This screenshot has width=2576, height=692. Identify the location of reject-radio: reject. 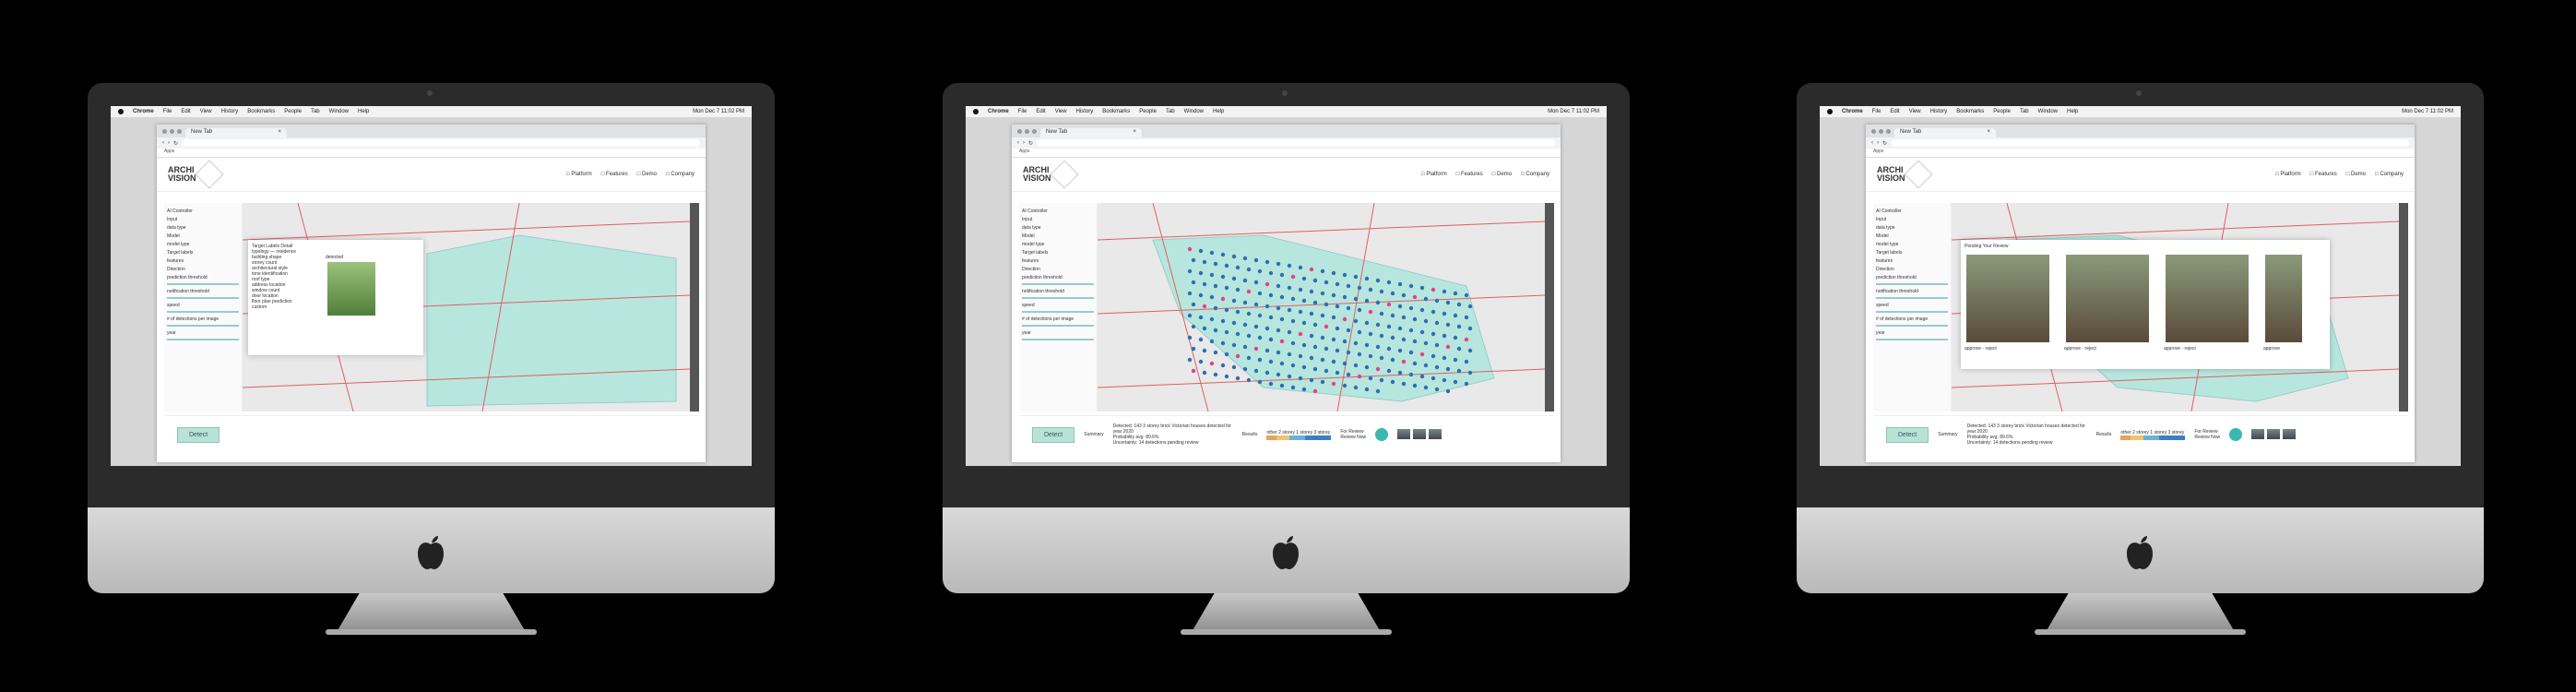
(1992, 349).